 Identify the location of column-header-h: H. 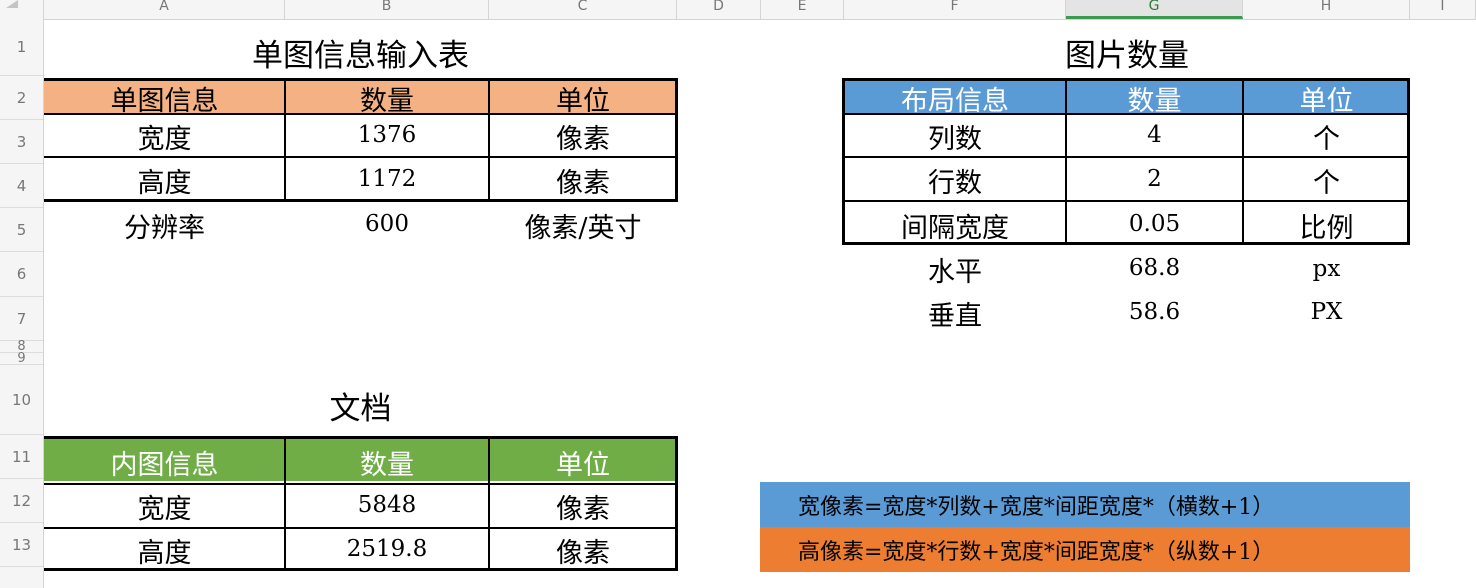
(1326, 9).